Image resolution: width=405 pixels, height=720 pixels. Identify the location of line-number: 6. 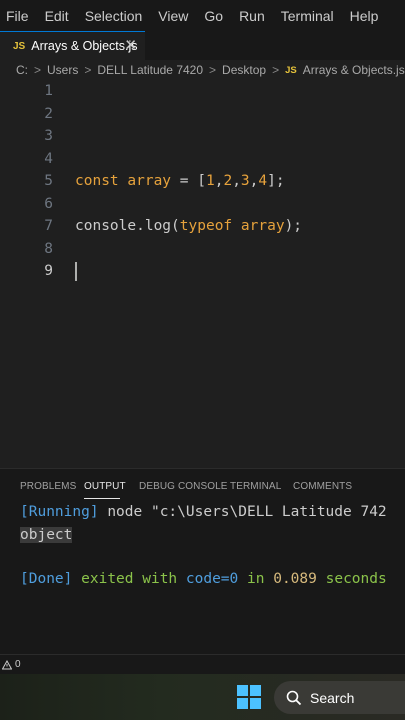
(48, 203).